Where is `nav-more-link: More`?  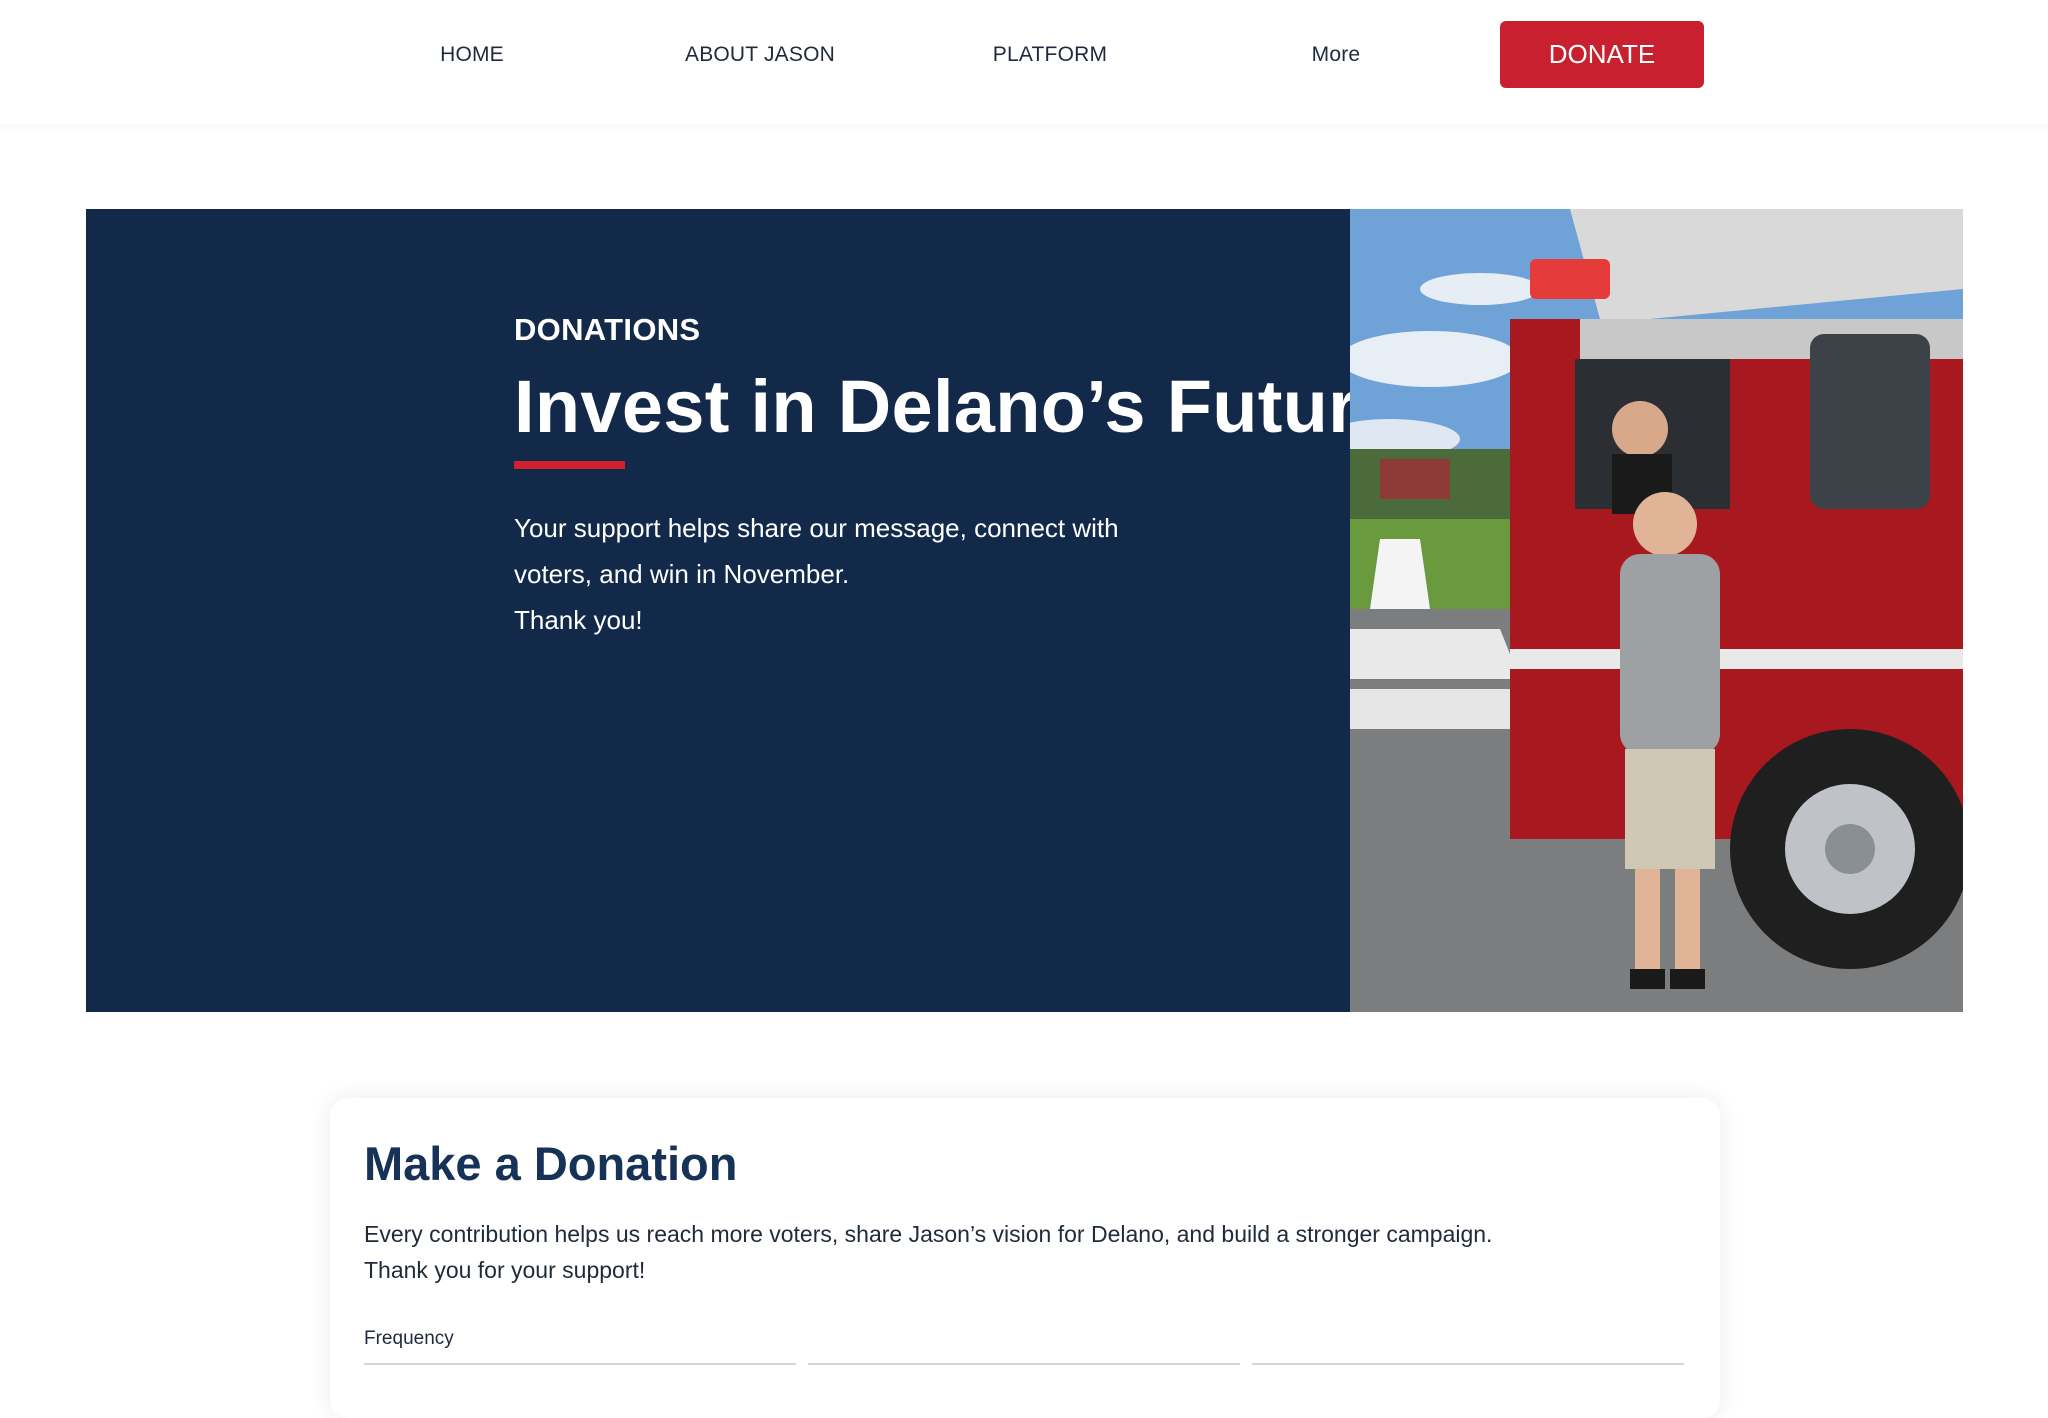 nav-more-link: More is located at coordinates (1336, 55).